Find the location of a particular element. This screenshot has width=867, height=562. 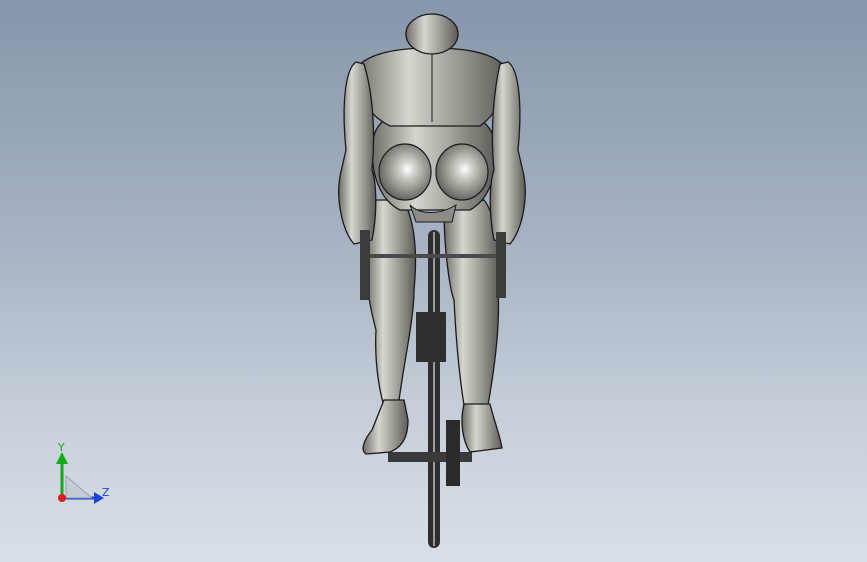

torso is located at coordinates (431, 87).